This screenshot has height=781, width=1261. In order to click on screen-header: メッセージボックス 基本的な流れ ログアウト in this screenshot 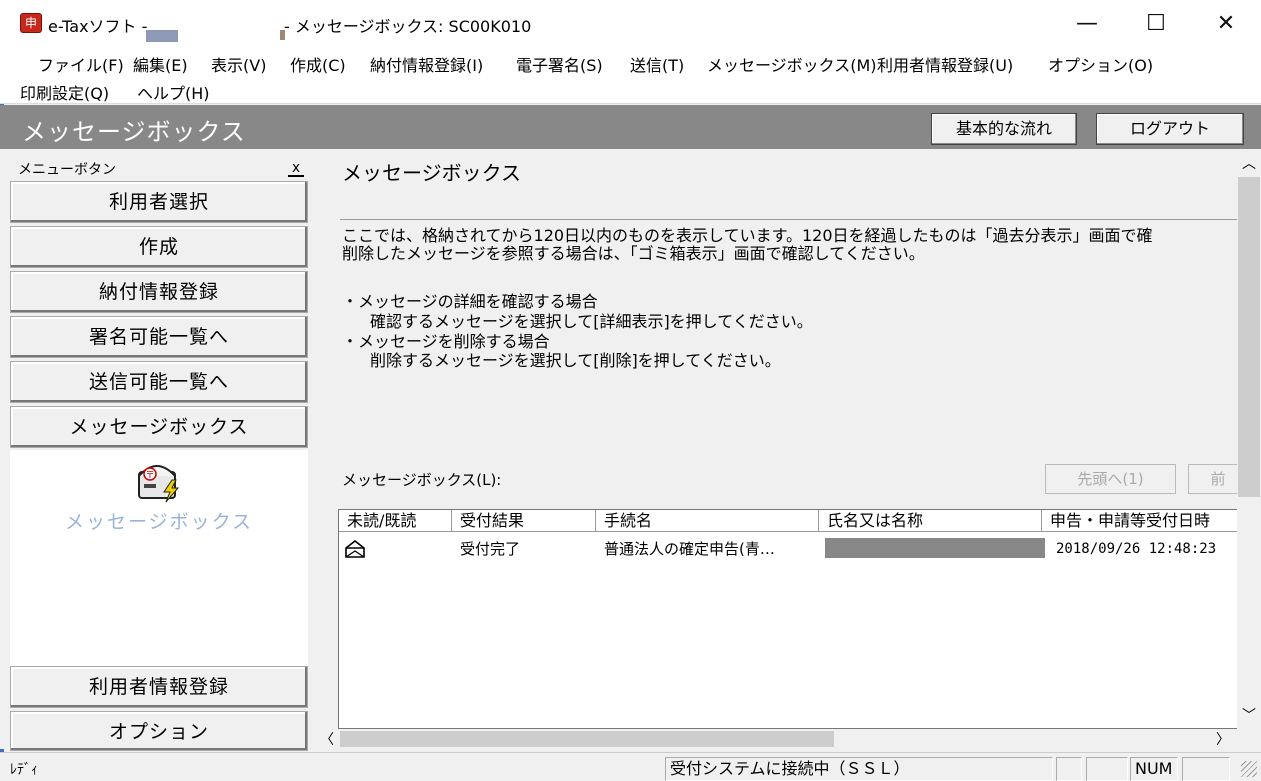, I will do `click(630, 127)`.